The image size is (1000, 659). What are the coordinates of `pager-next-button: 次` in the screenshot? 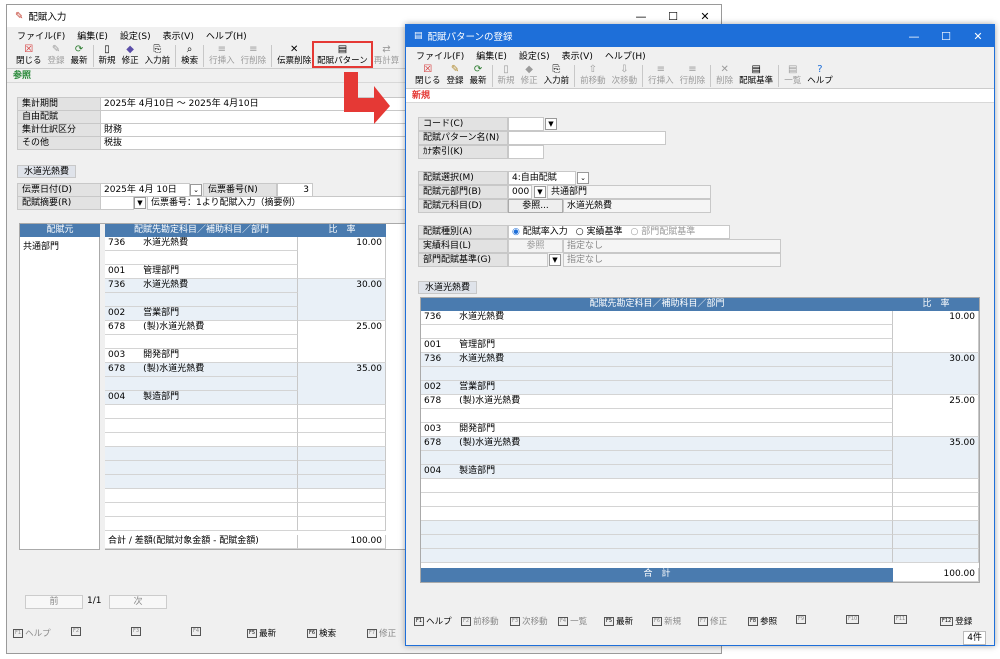 It's located at (138, 602).